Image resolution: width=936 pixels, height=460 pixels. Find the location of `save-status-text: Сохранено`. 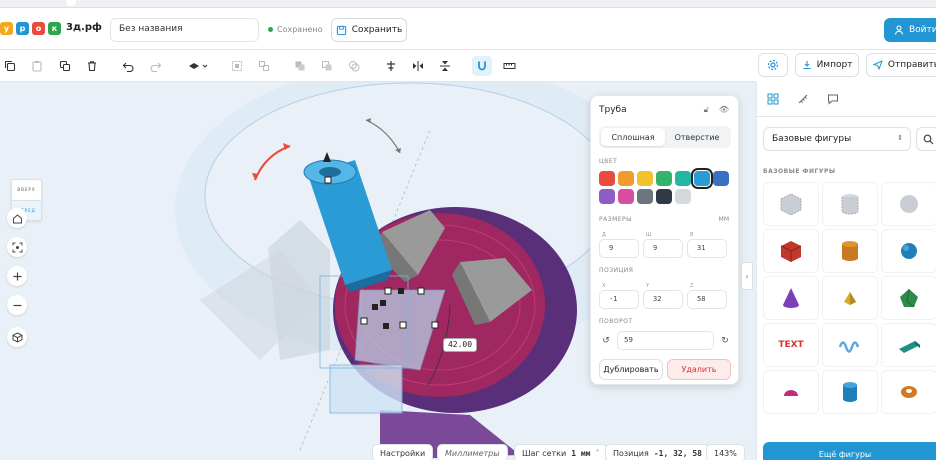

save-status-text: Сохранено is located at coordinates (300, 29).